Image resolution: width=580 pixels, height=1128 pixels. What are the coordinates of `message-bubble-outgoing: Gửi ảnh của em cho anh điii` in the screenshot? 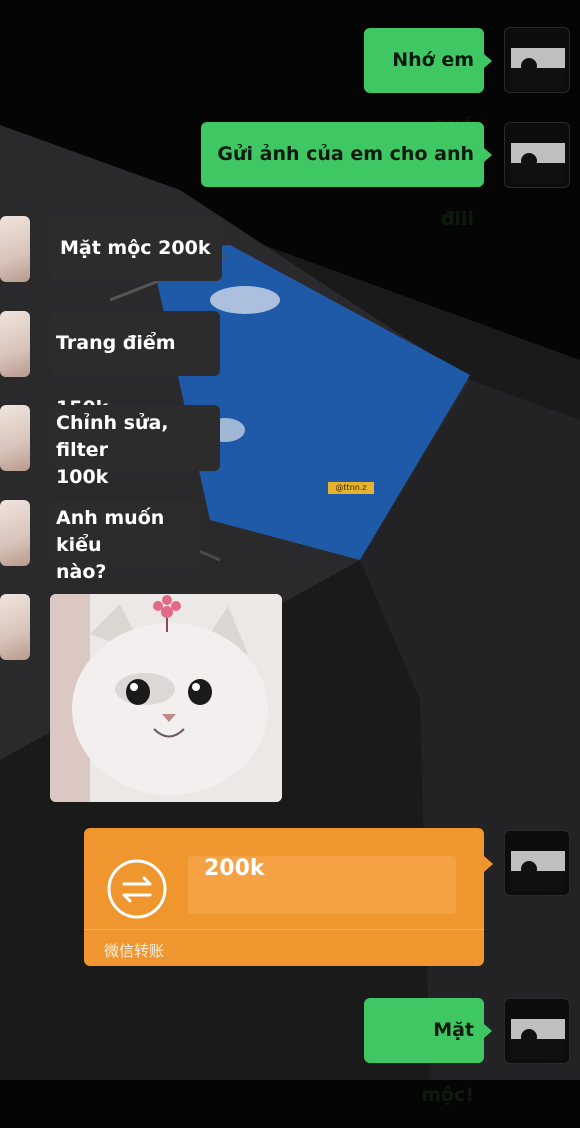 It's located at (346, 176).